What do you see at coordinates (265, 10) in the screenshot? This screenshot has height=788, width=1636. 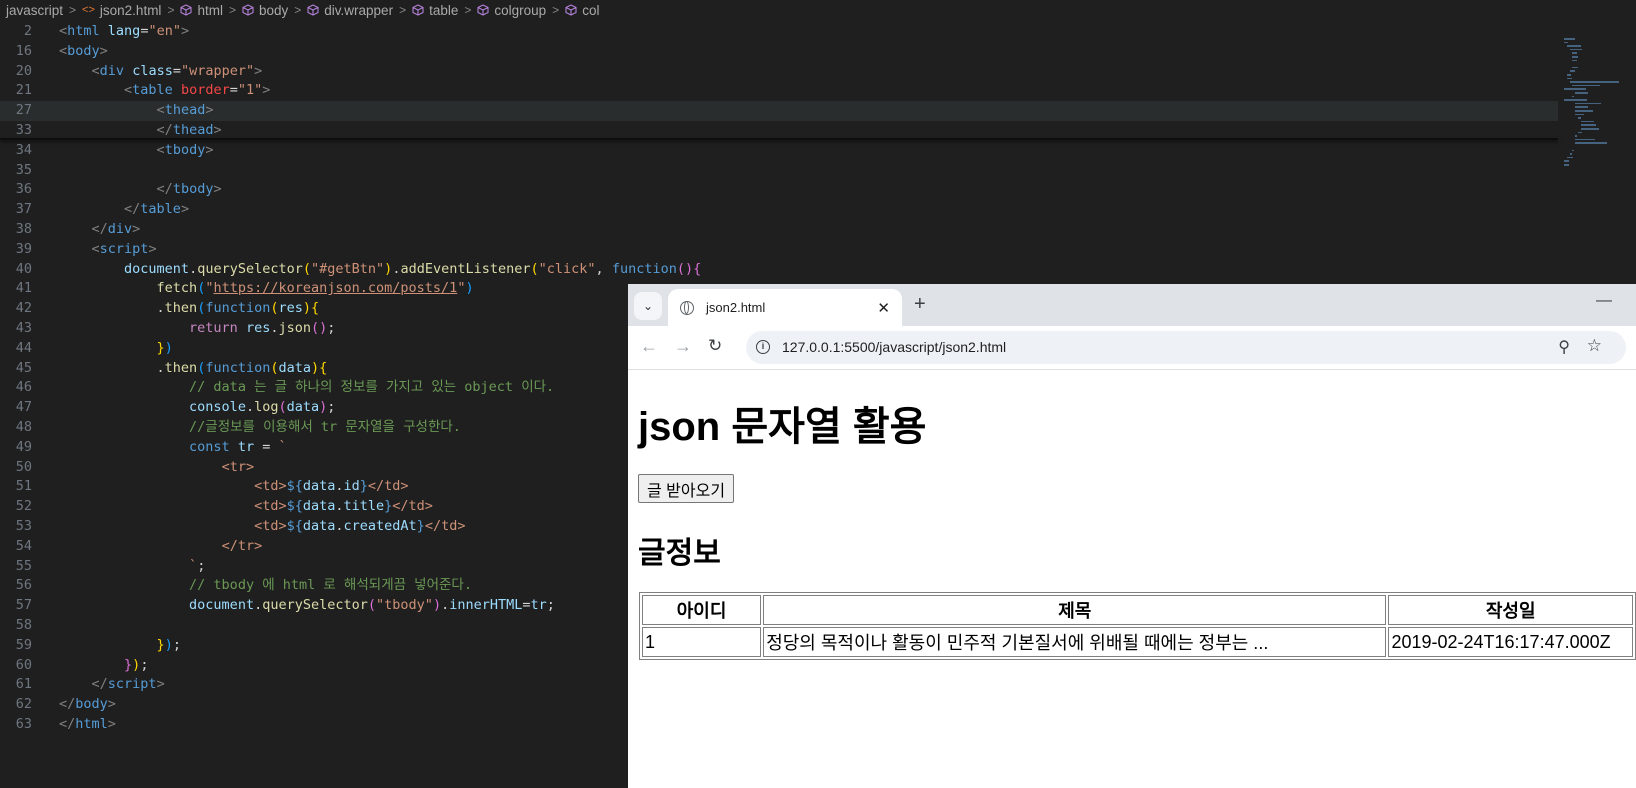 I see `breadcrumb-item: body` at bounding box center [265, 10].